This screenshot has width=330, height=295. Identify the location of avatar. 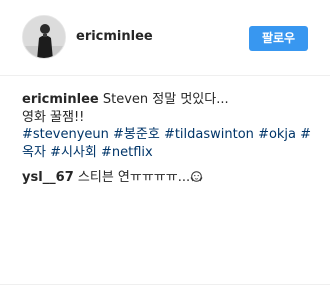
(44, 37).